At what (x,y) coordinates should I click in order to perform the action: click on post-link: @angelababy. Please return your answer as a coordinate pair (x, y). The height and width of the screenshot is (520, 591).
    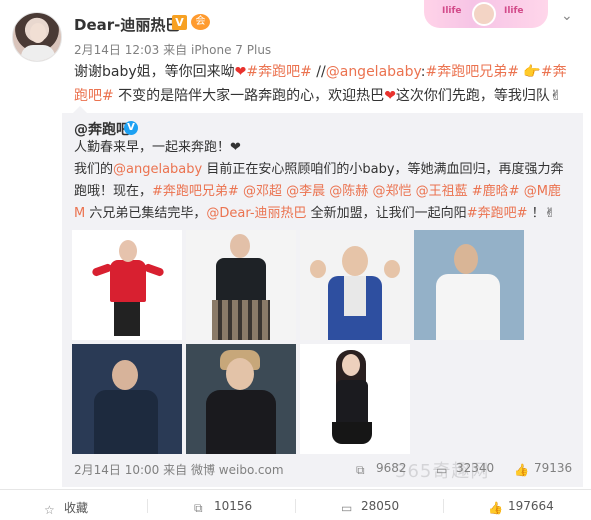
    Looking at the image, I should click on (373, 72).